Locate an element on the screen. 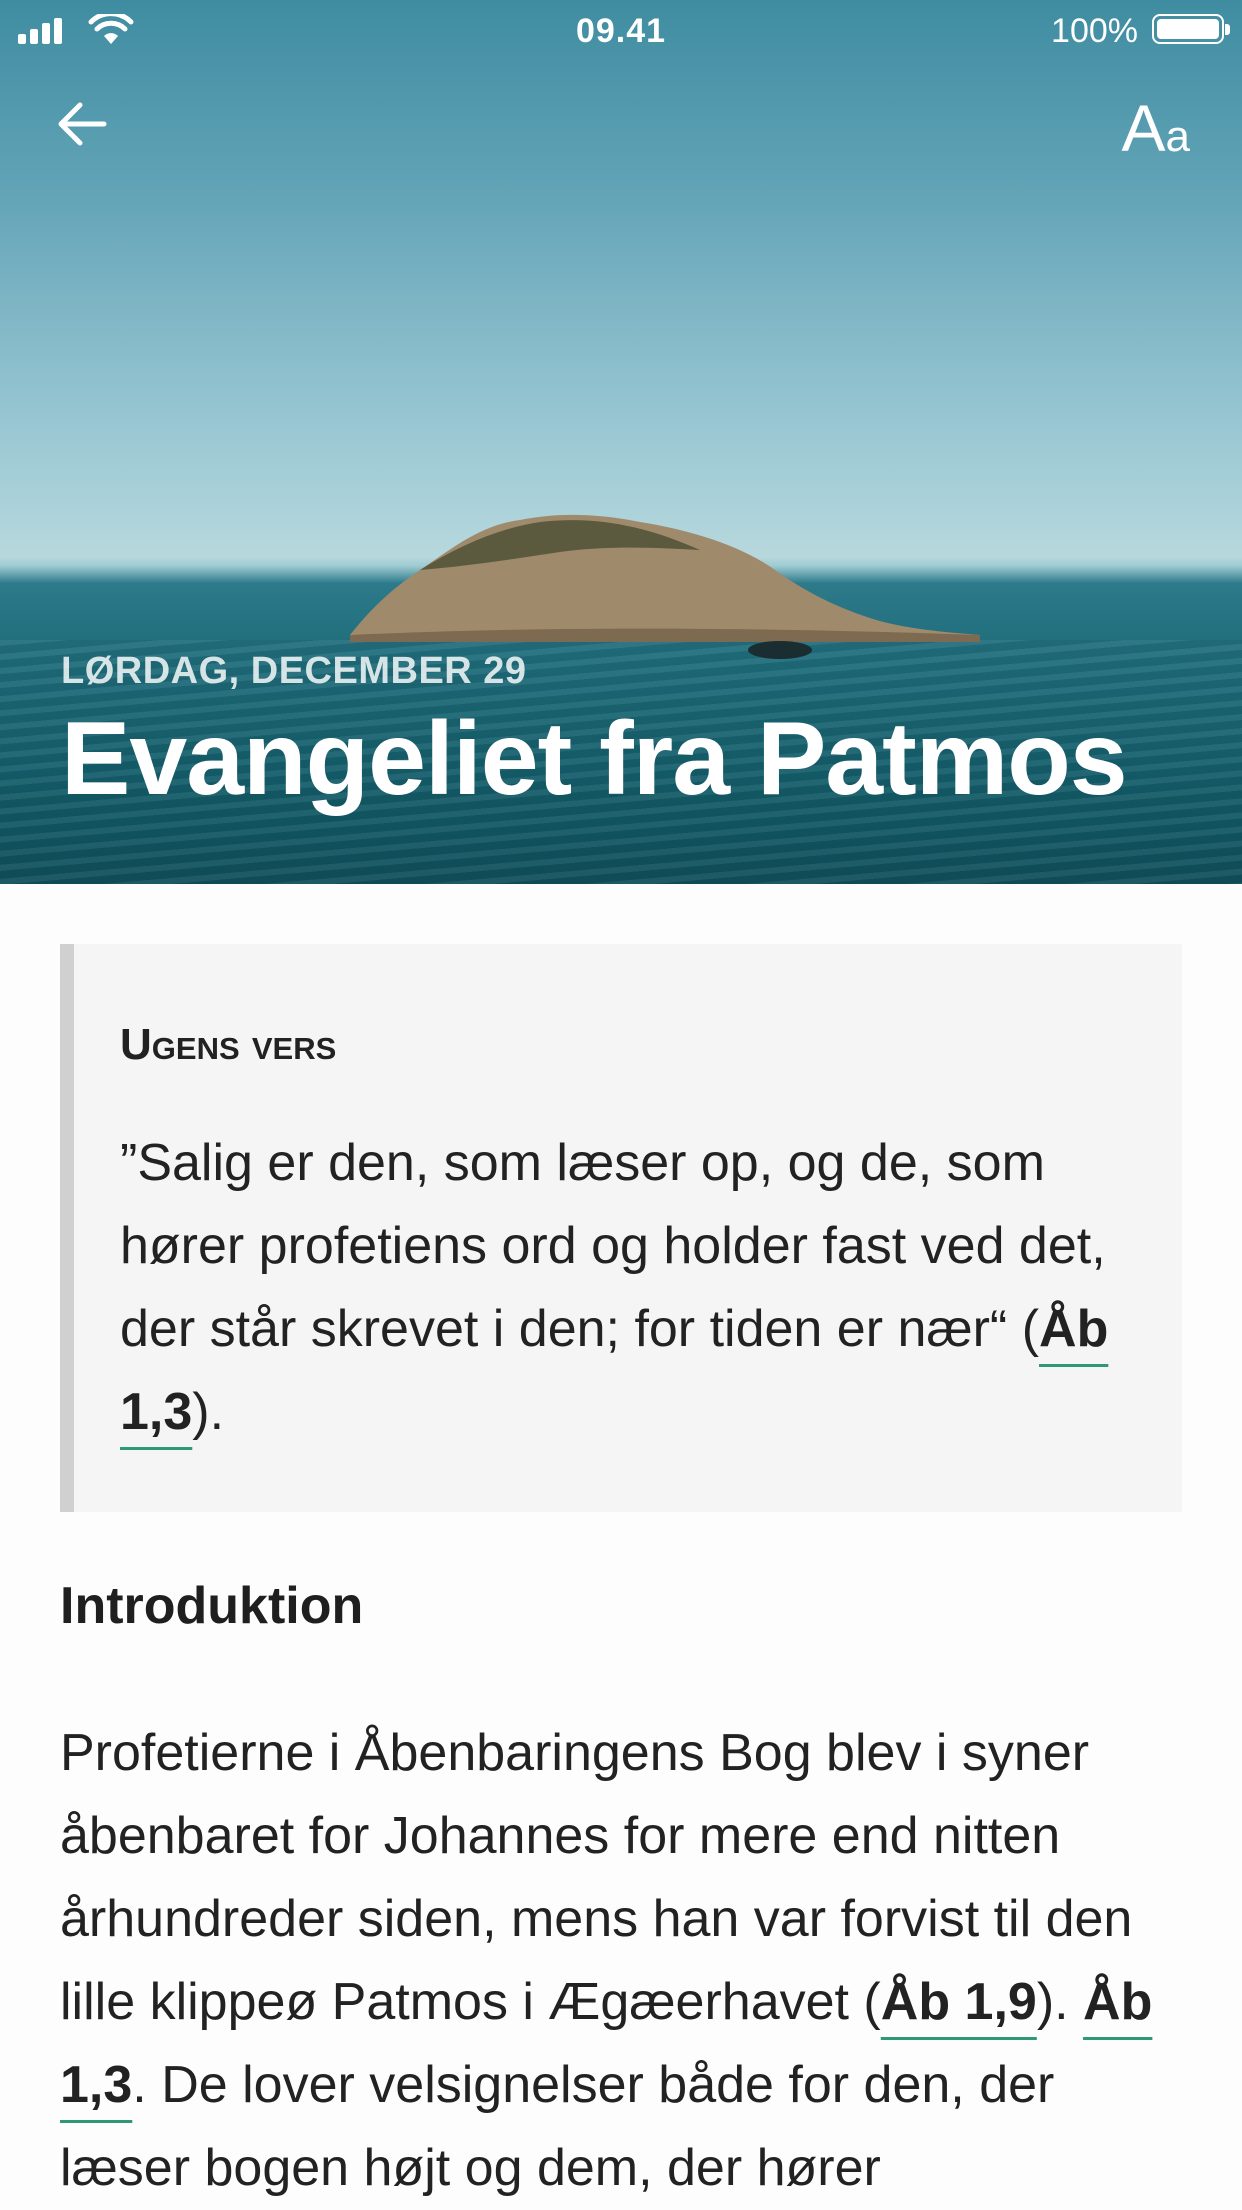 The image size is (1242, 2210). font-size-icon-small: a is located at coordinates (1177, 136).